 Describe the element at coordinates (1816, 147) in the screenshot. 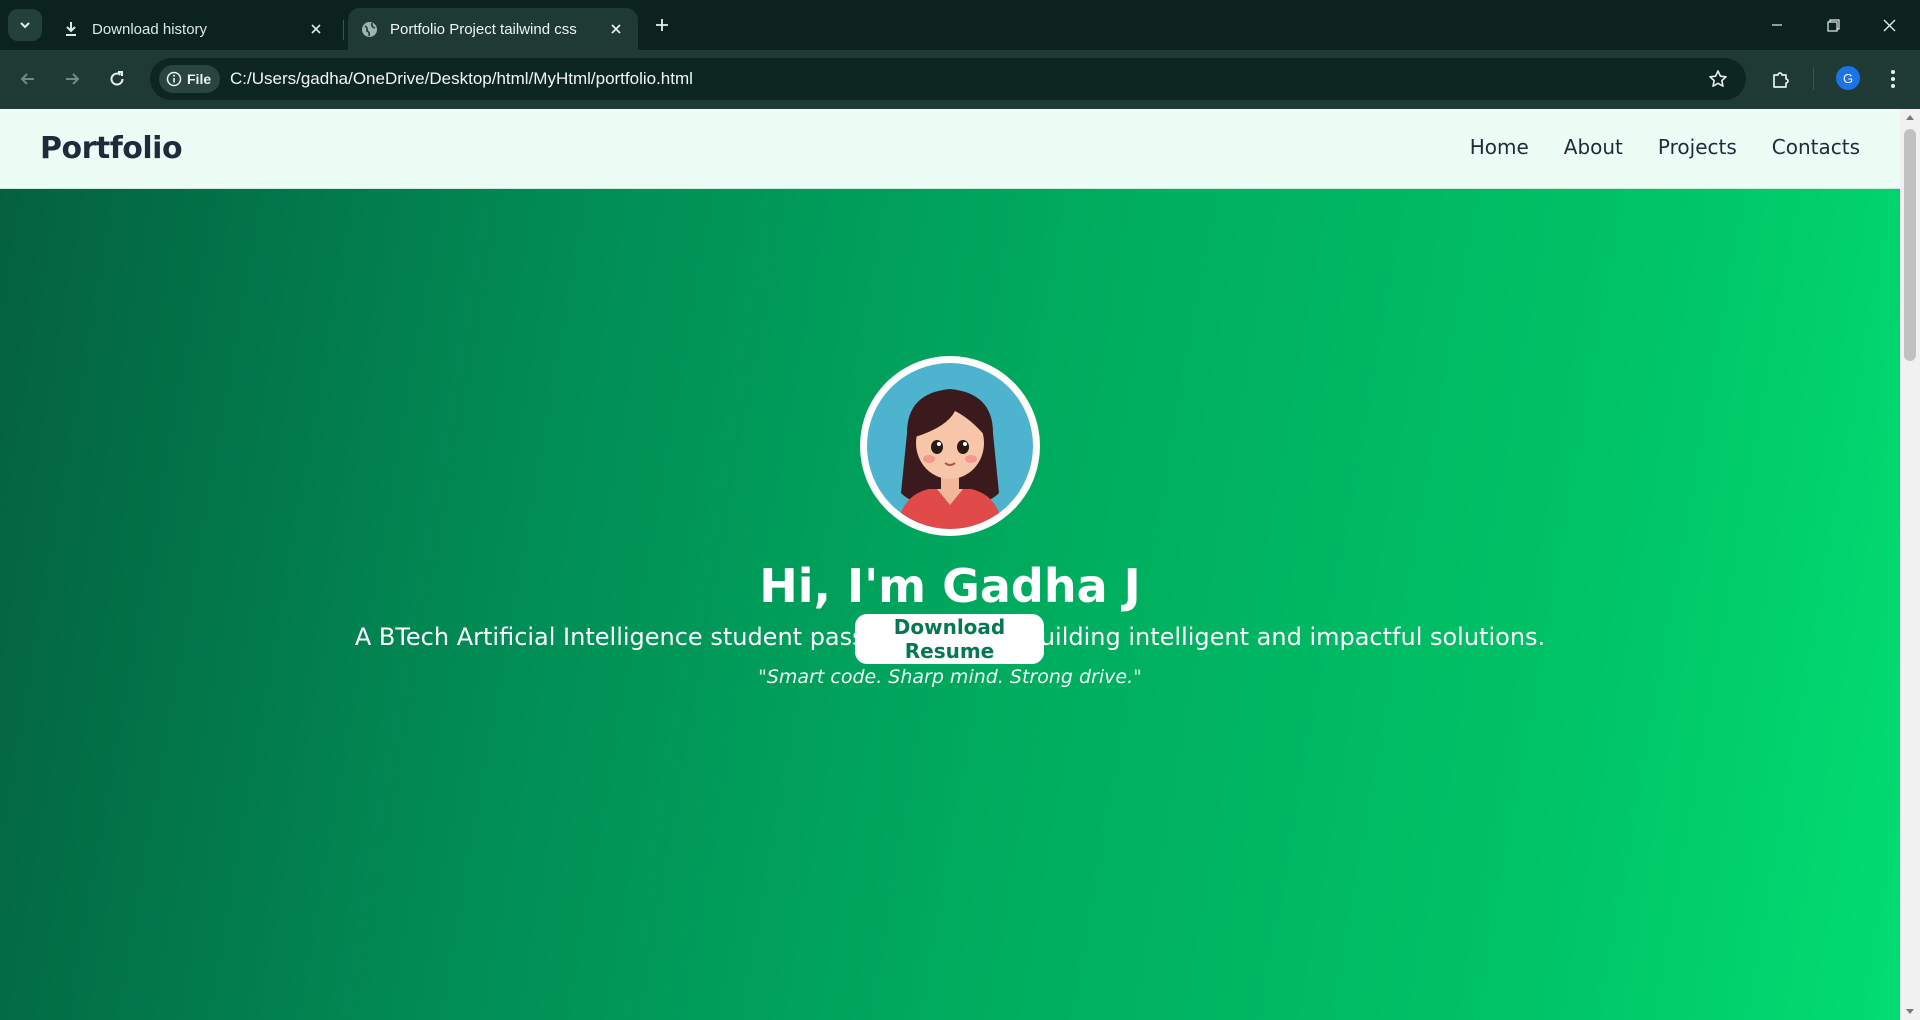

I see `nav-link-contacts: Contacts` at that location.